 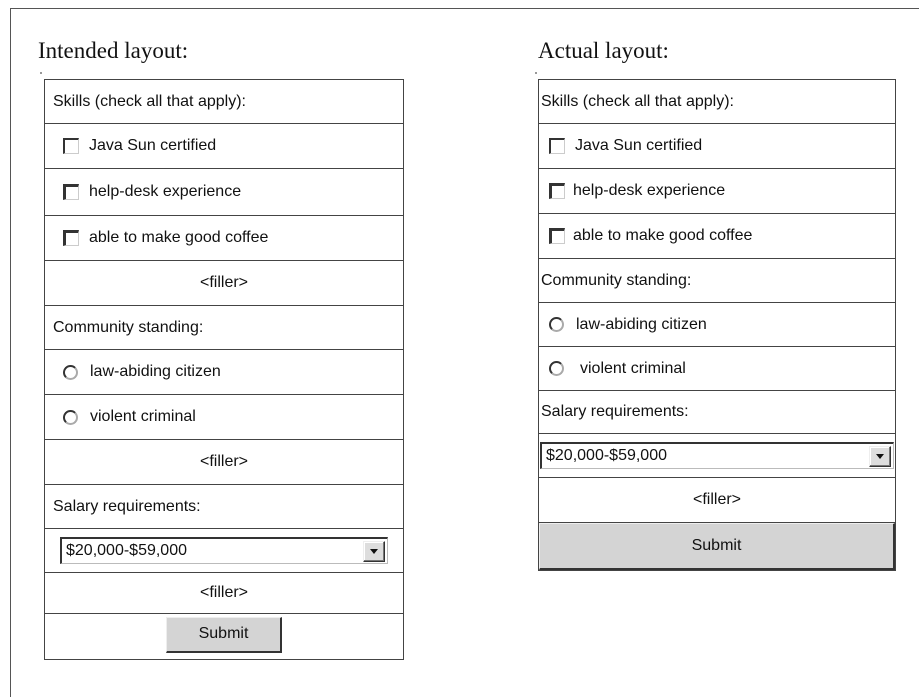 What do you see at coordinates (113, 50) in the screenshot?
I see `intended-heading: Intended layout:` at bounding box center [113, 50].